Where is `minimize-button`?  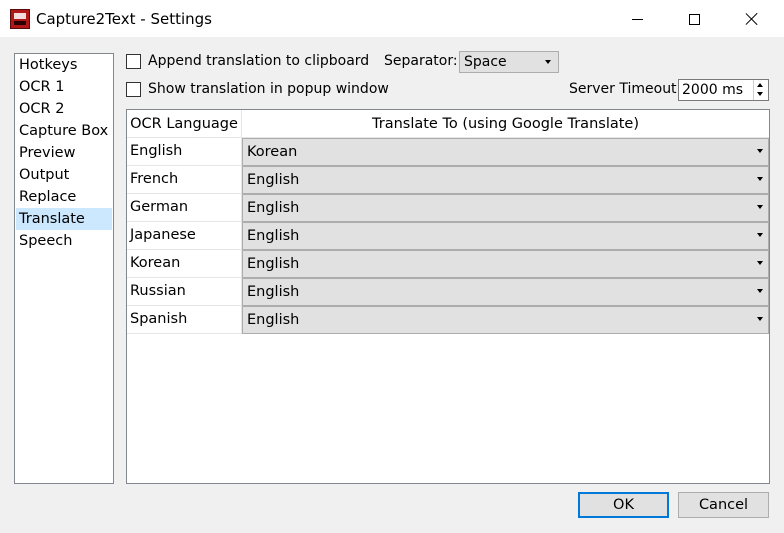 minimize-button is located at coordinates (637, 19).